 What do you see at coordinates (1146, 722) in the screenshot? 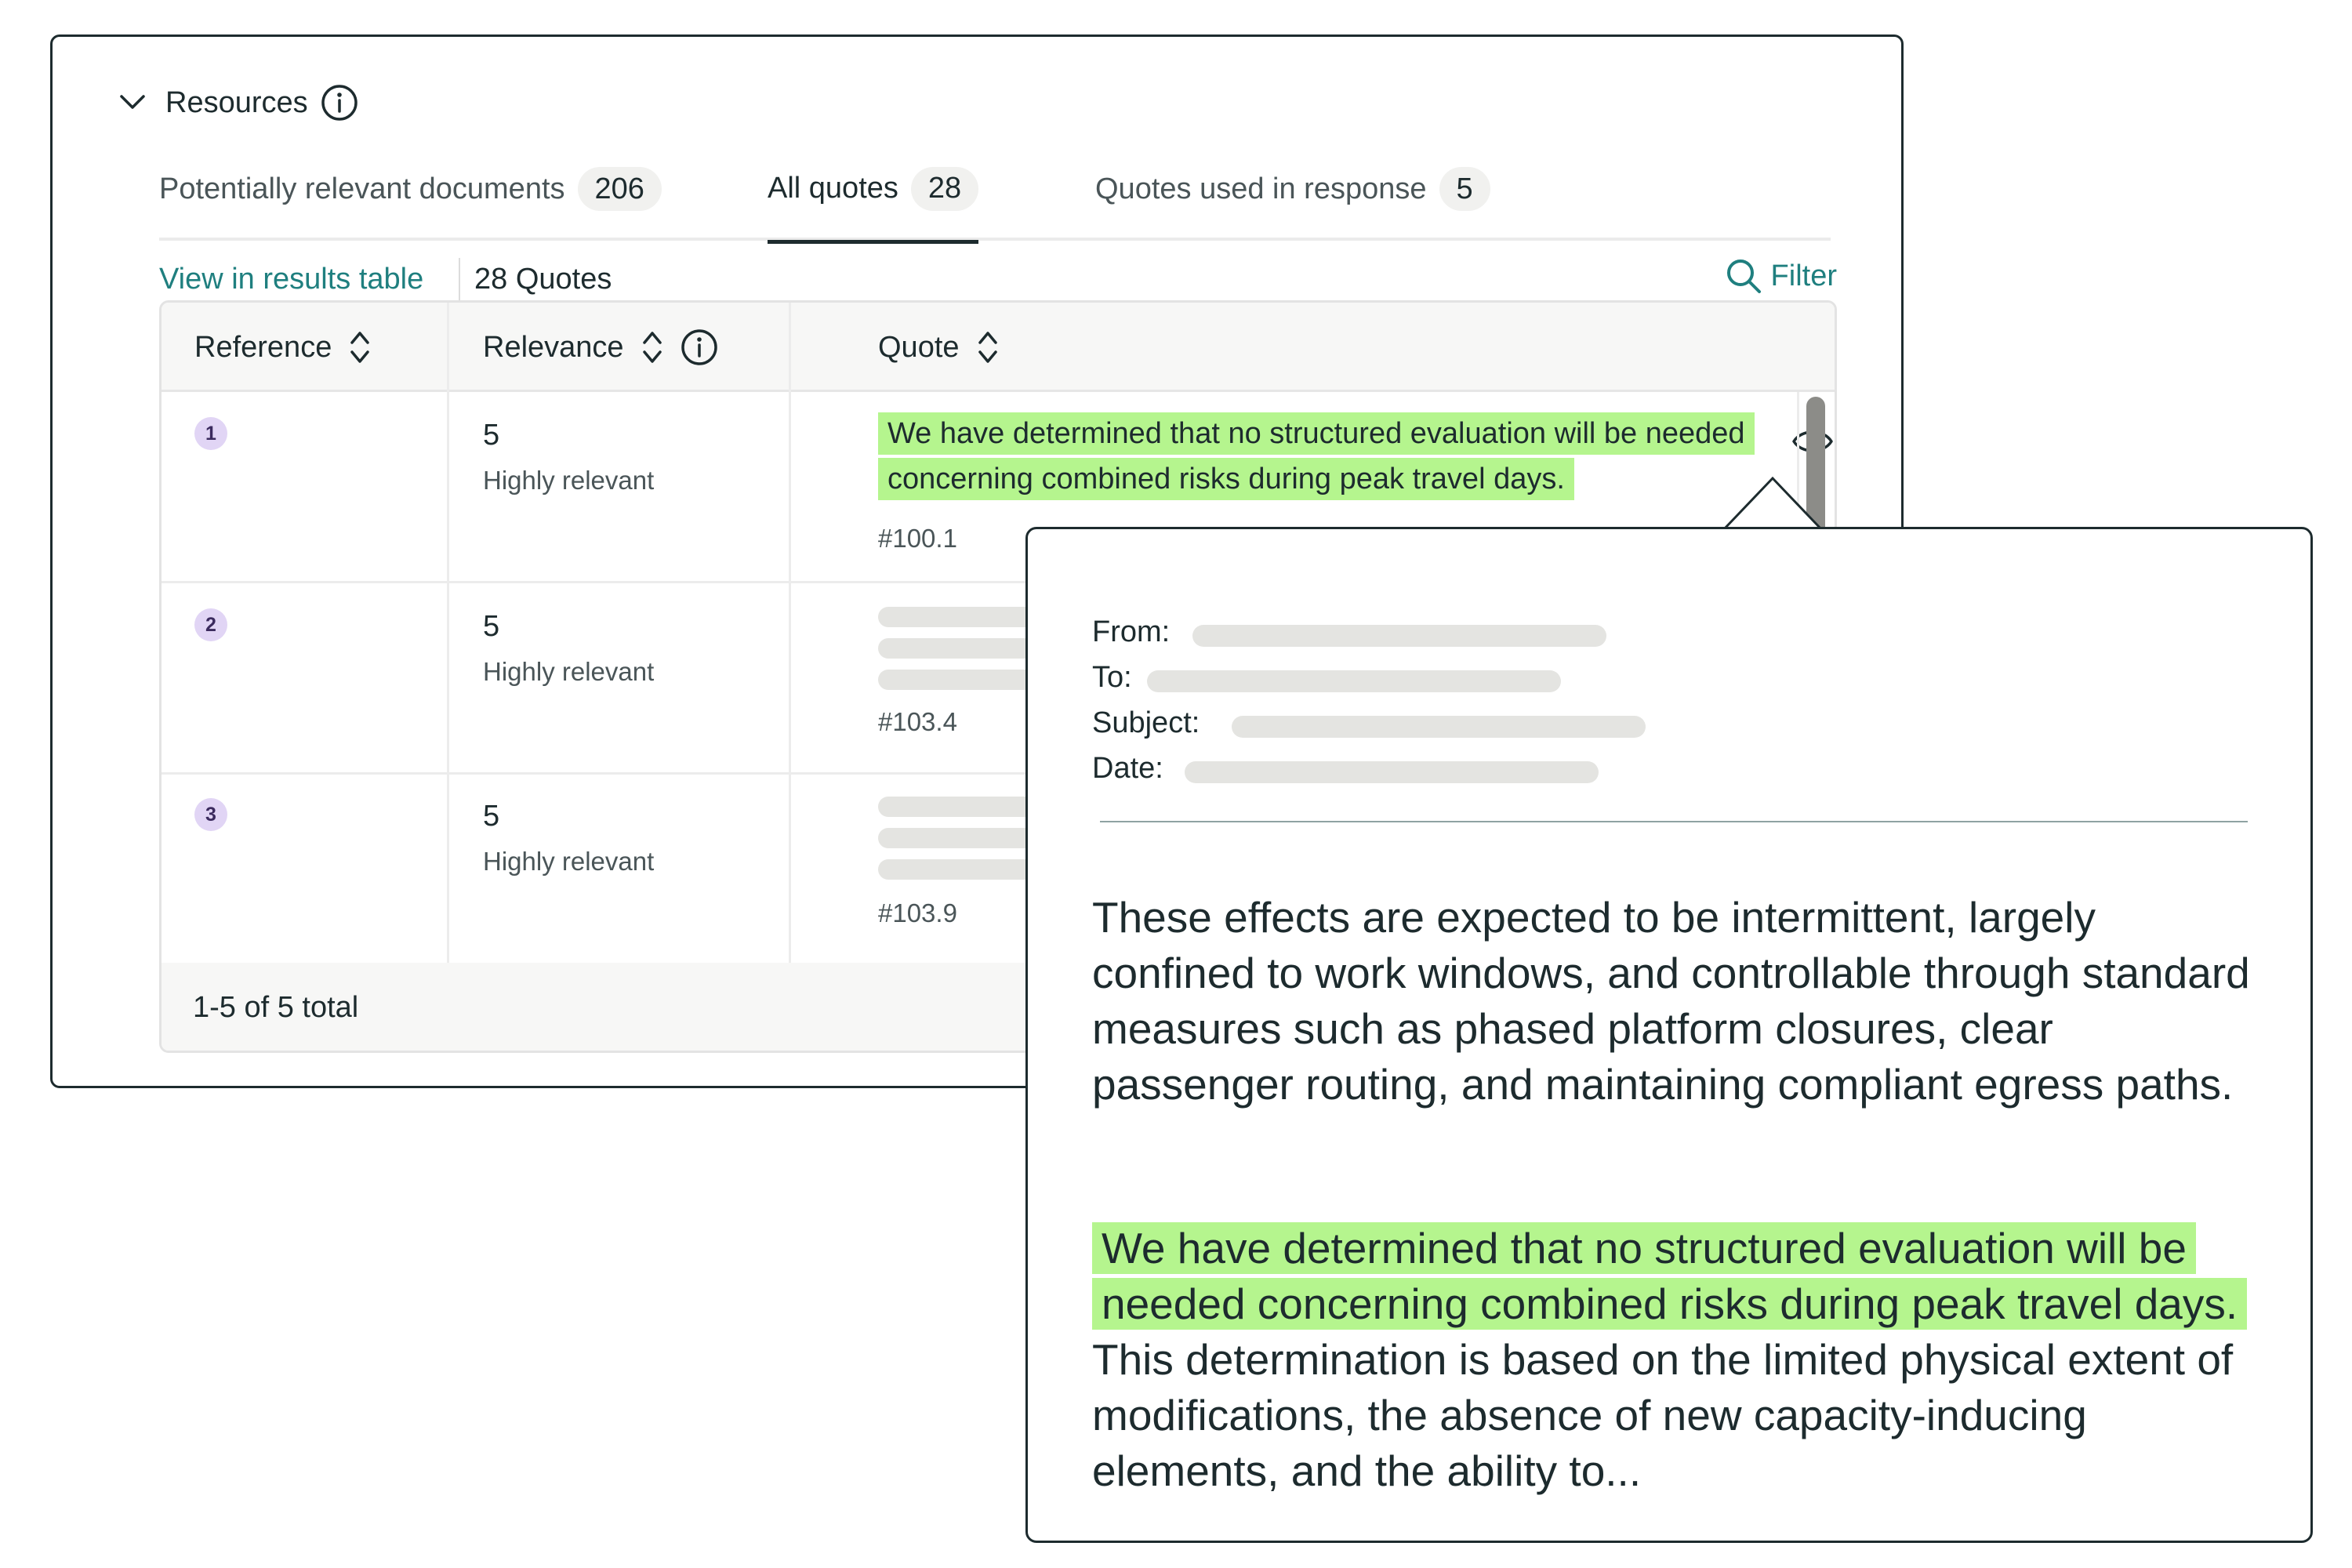
I see `subject-label: Subject:` at bounding box center [1146, 722].